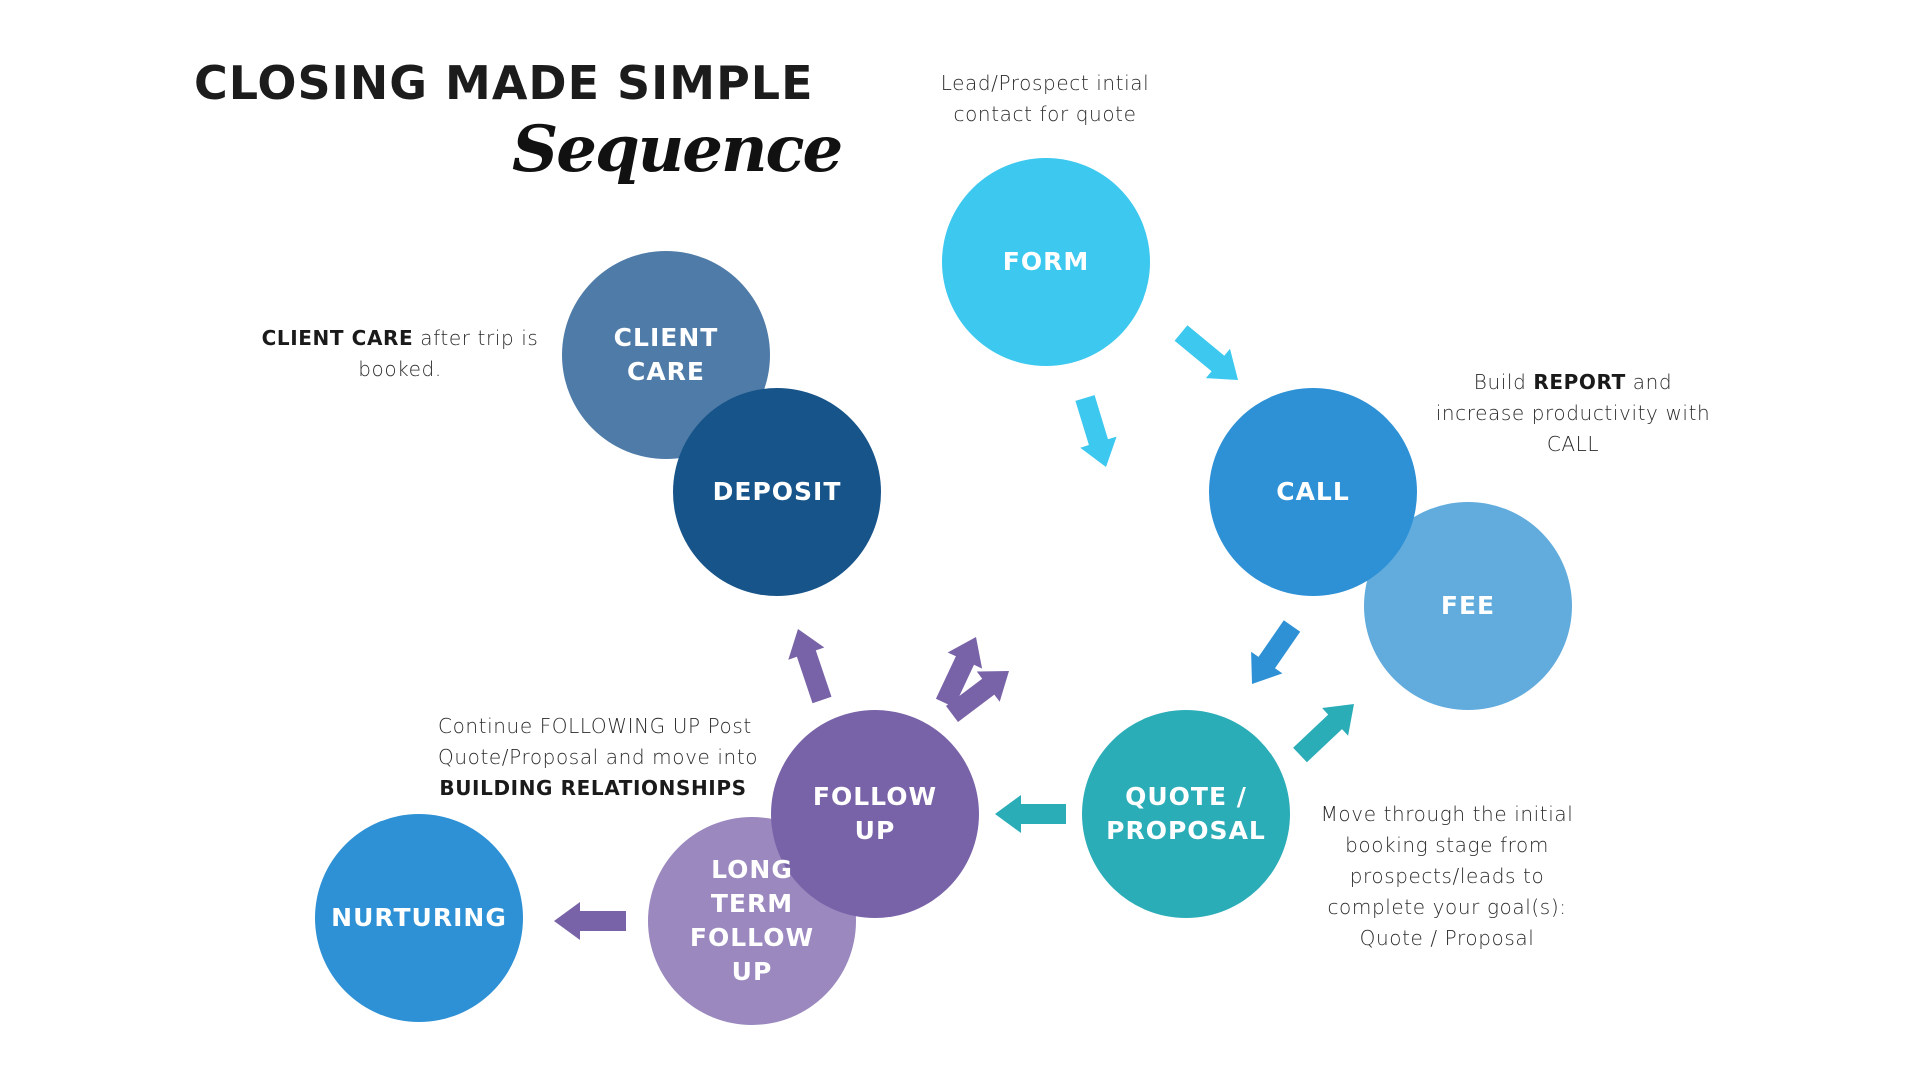 The width and height of the screenshot is (1920, 1080). What do you see at coordinates (595, 726) in the screenshot?
I see `note-follow-up-line: Continue FOLLOWING UP Post` at bounding box center [595, 726].